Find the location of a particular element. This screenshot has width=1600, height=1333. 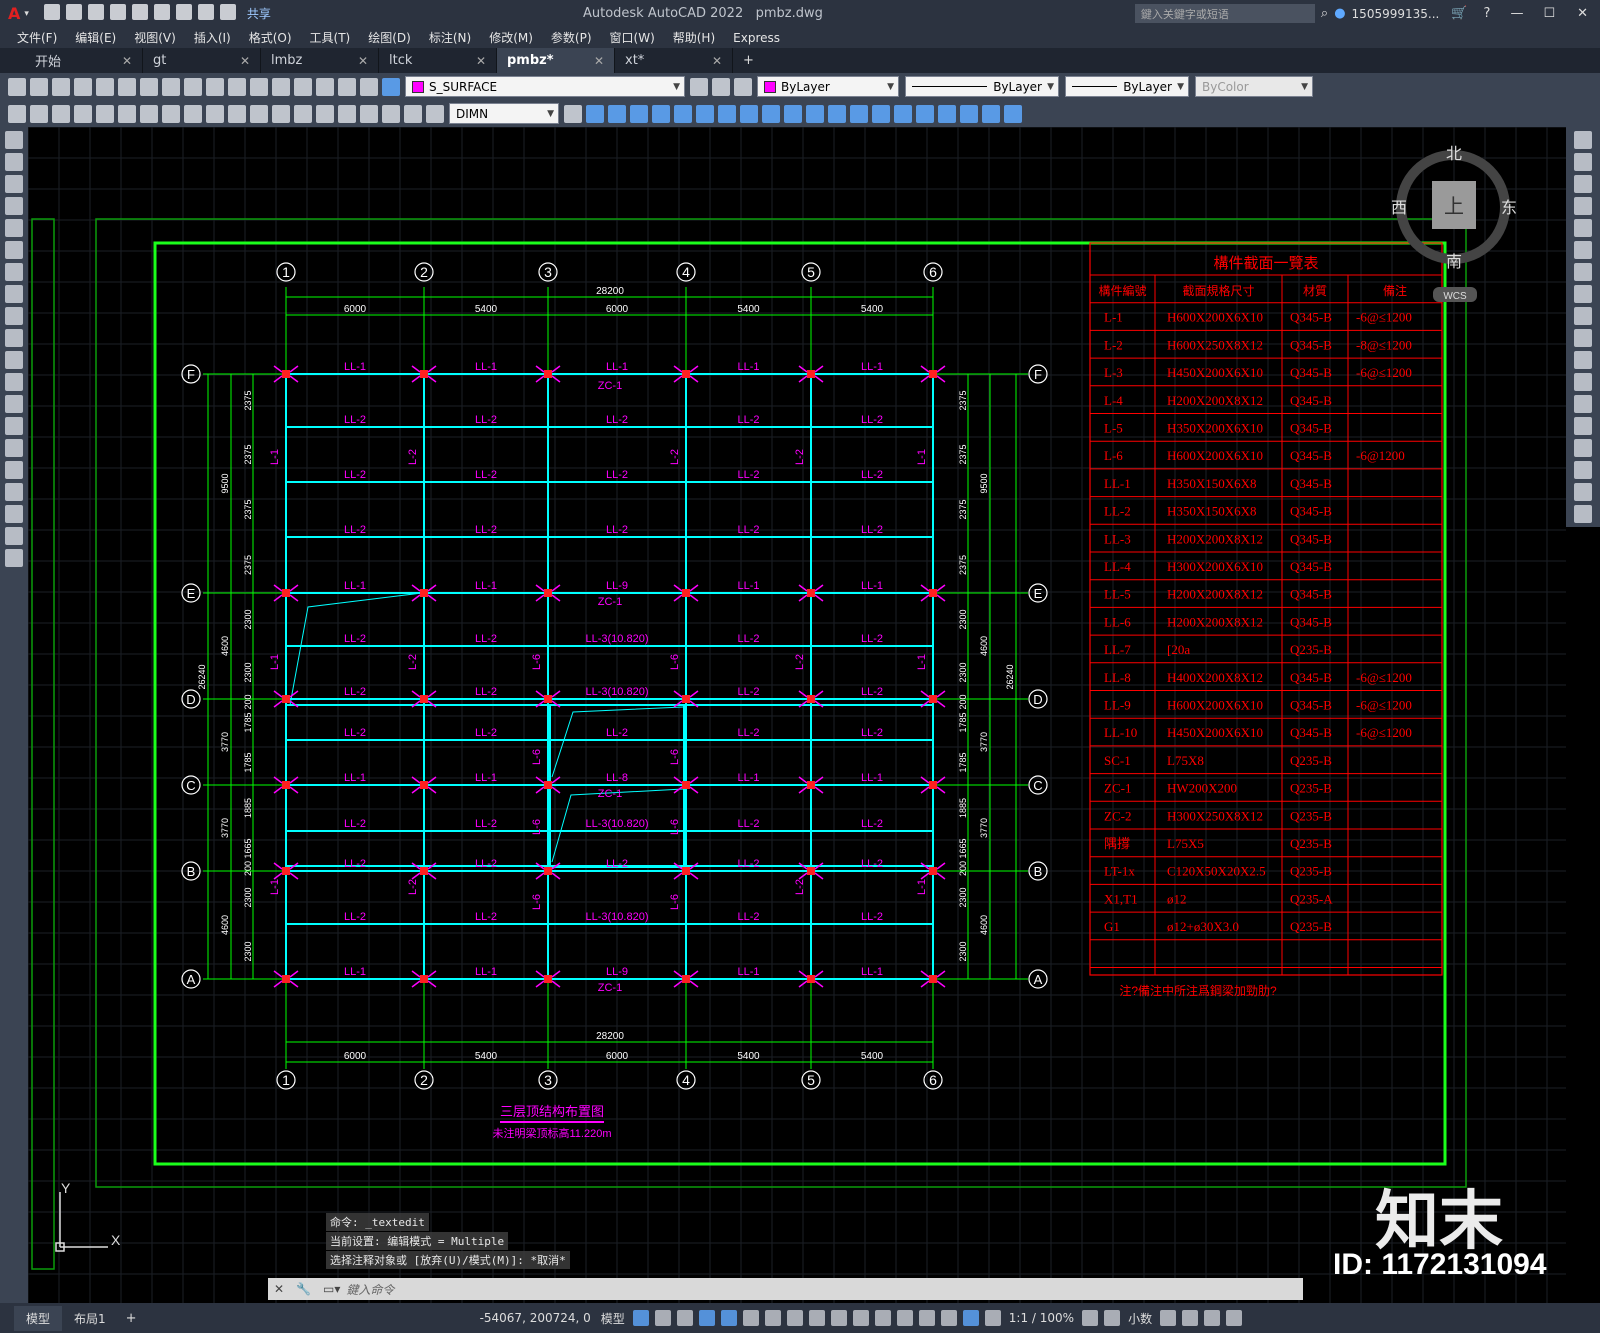

insert-icon is located at coordinates (1013, 113).